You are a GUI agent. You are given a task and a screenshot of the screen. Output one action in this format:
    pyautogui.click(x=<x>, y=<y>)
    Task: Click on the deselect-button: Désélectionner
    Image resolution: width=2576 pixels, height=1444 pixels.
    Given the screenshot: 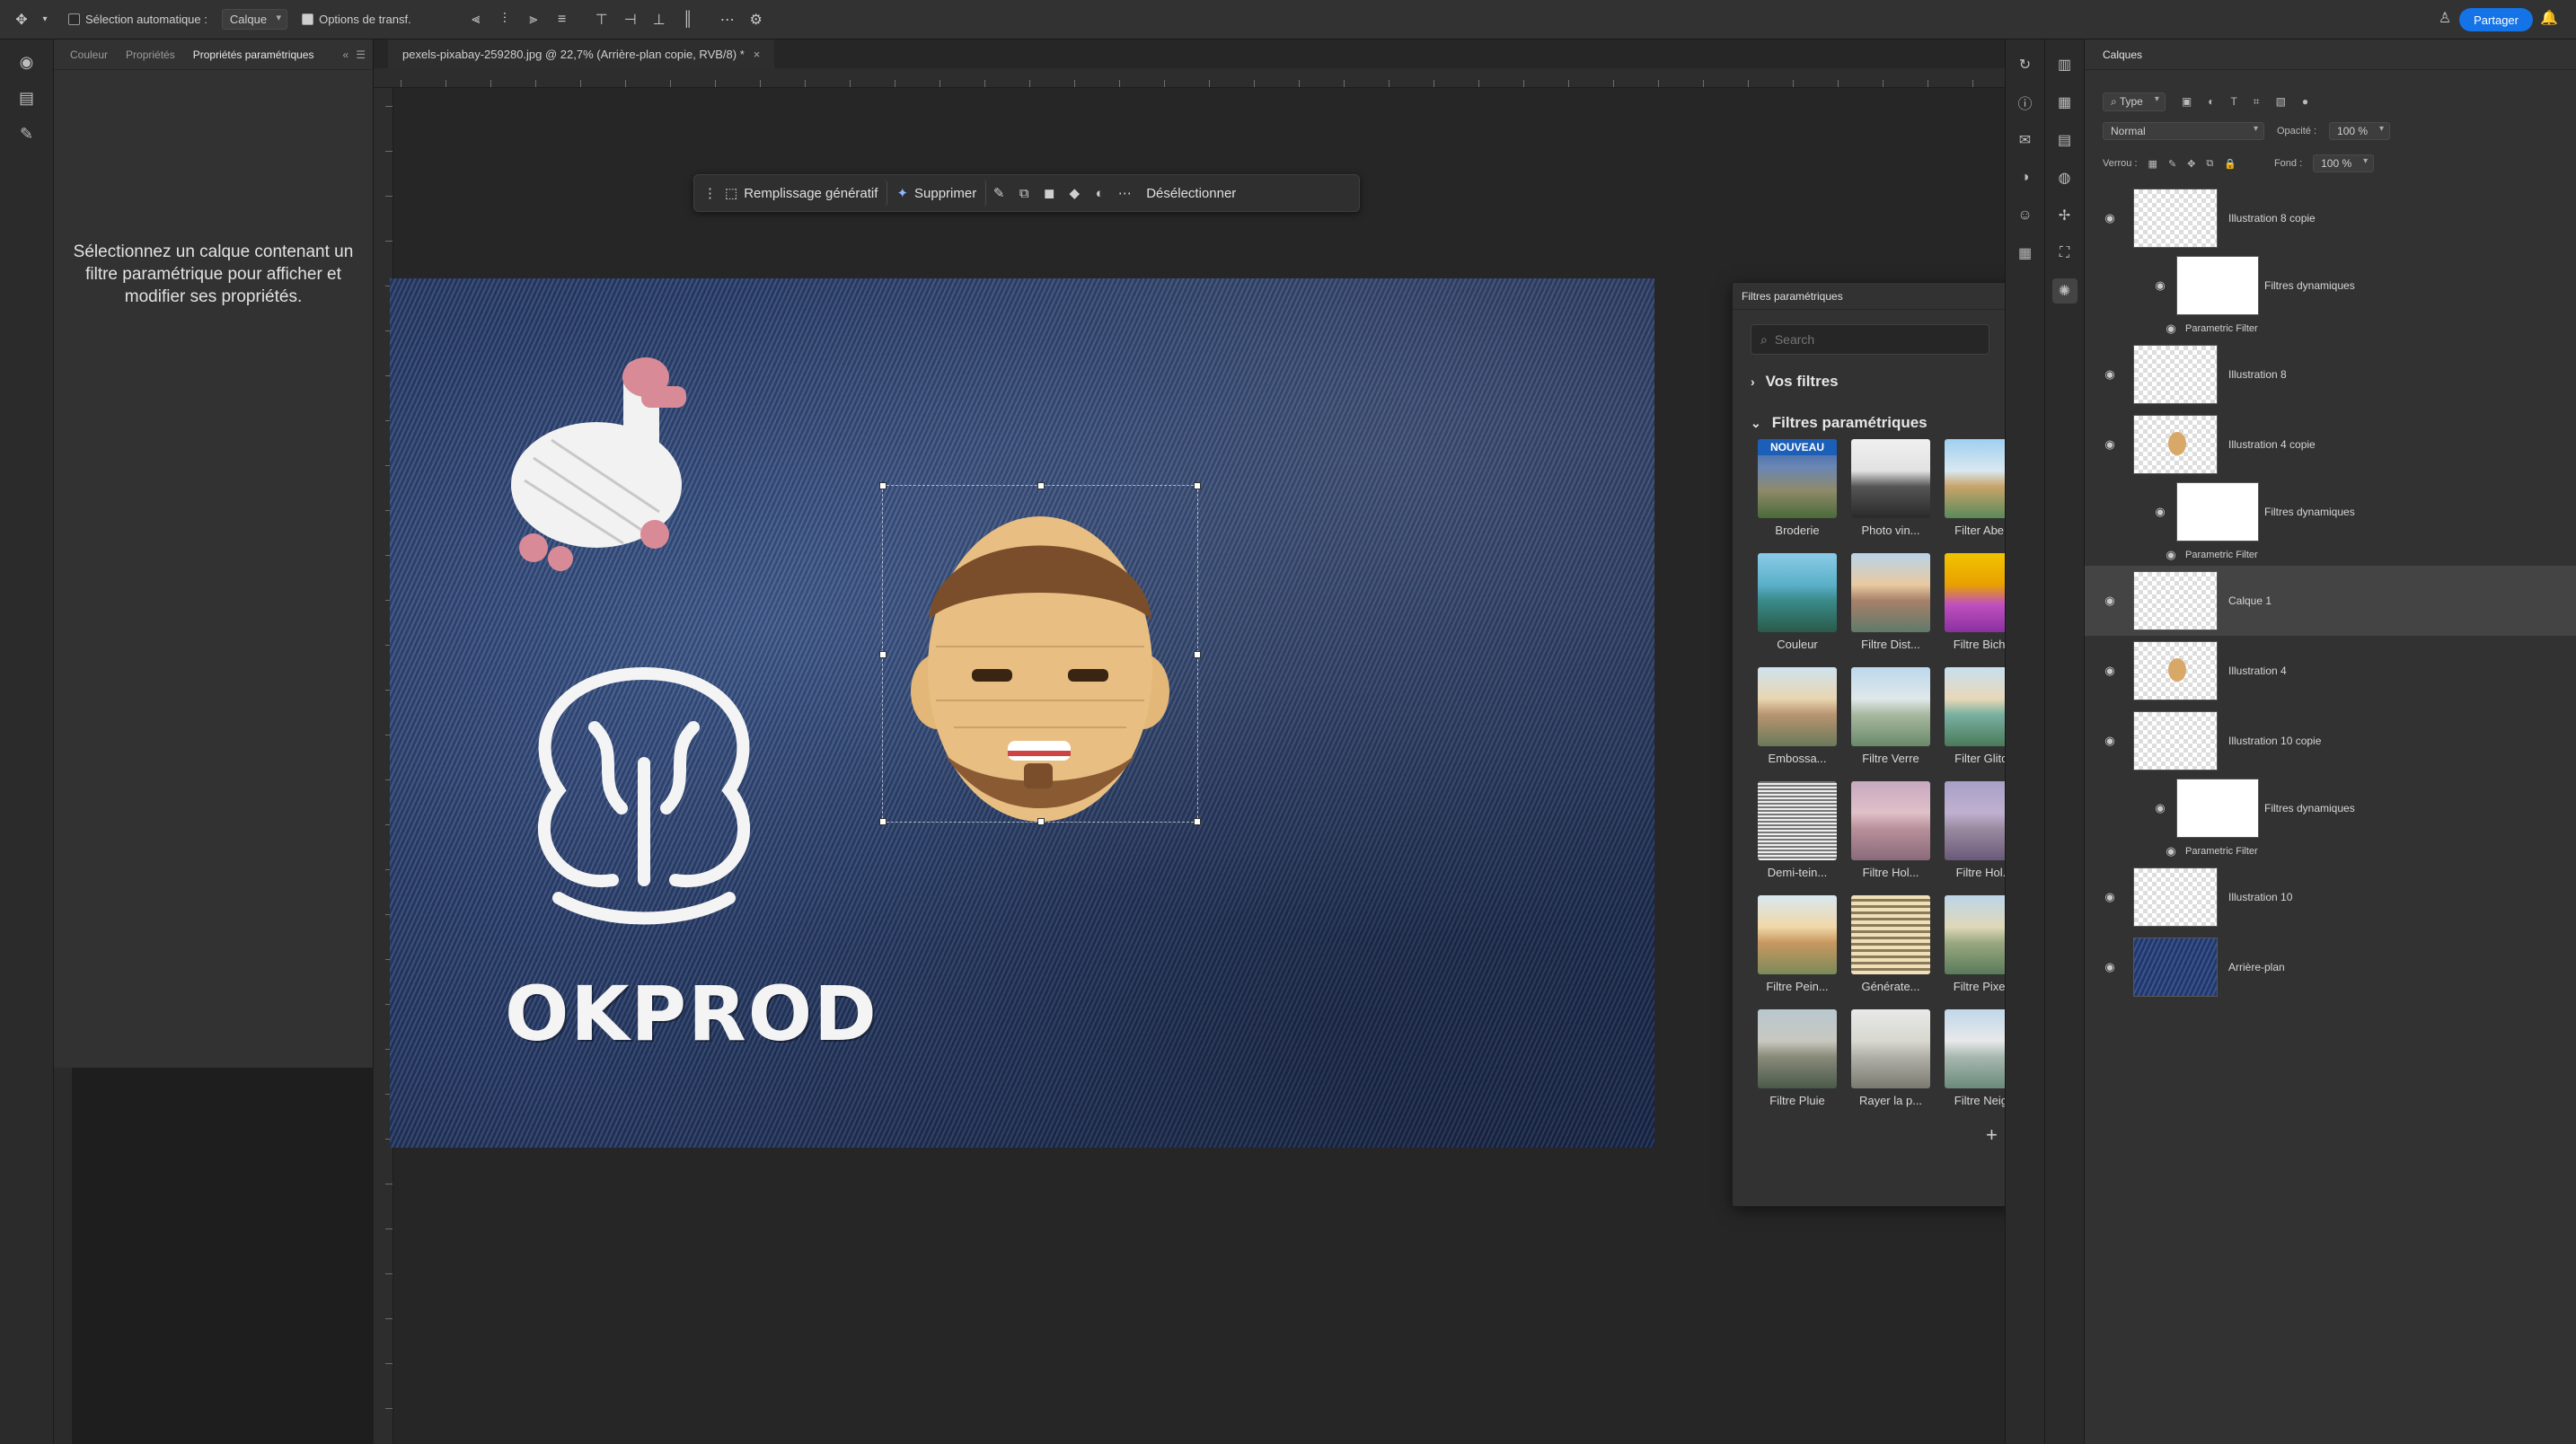 What is the action you would take?
    pyautogui.click(x=1191, y=193)
    